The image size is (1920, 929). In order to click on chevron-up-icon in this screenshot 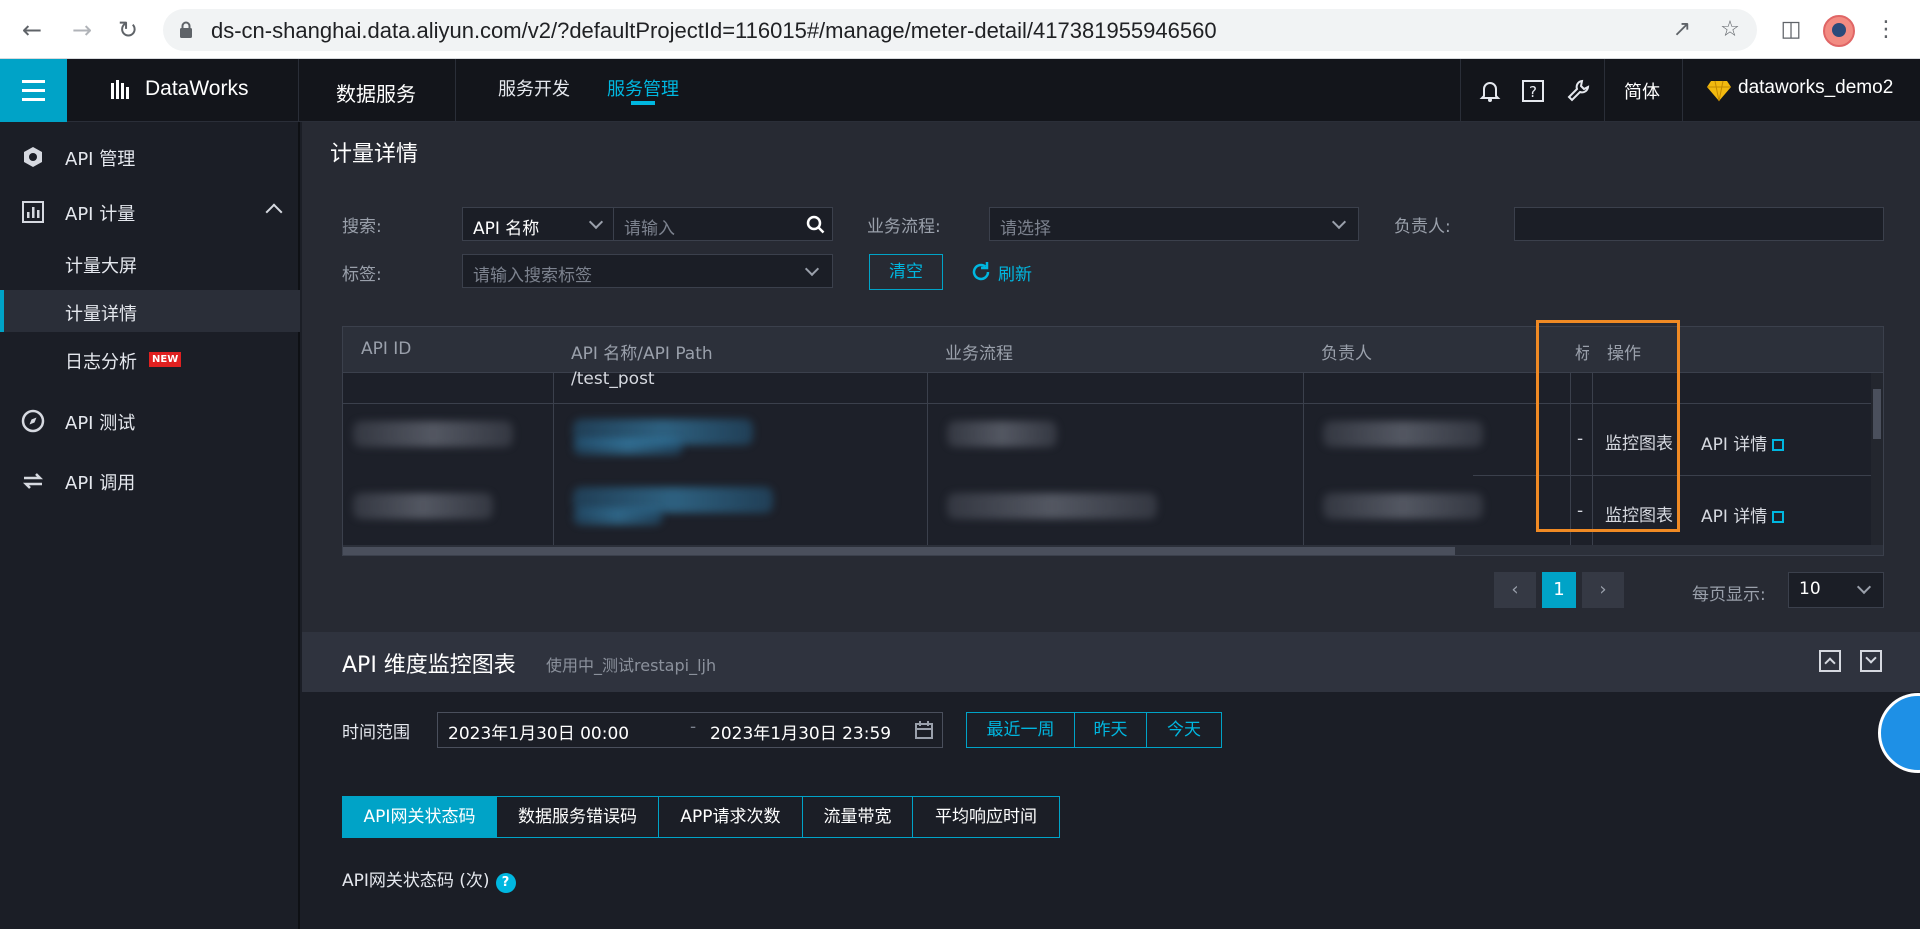, I will do `click(274, 212)`.